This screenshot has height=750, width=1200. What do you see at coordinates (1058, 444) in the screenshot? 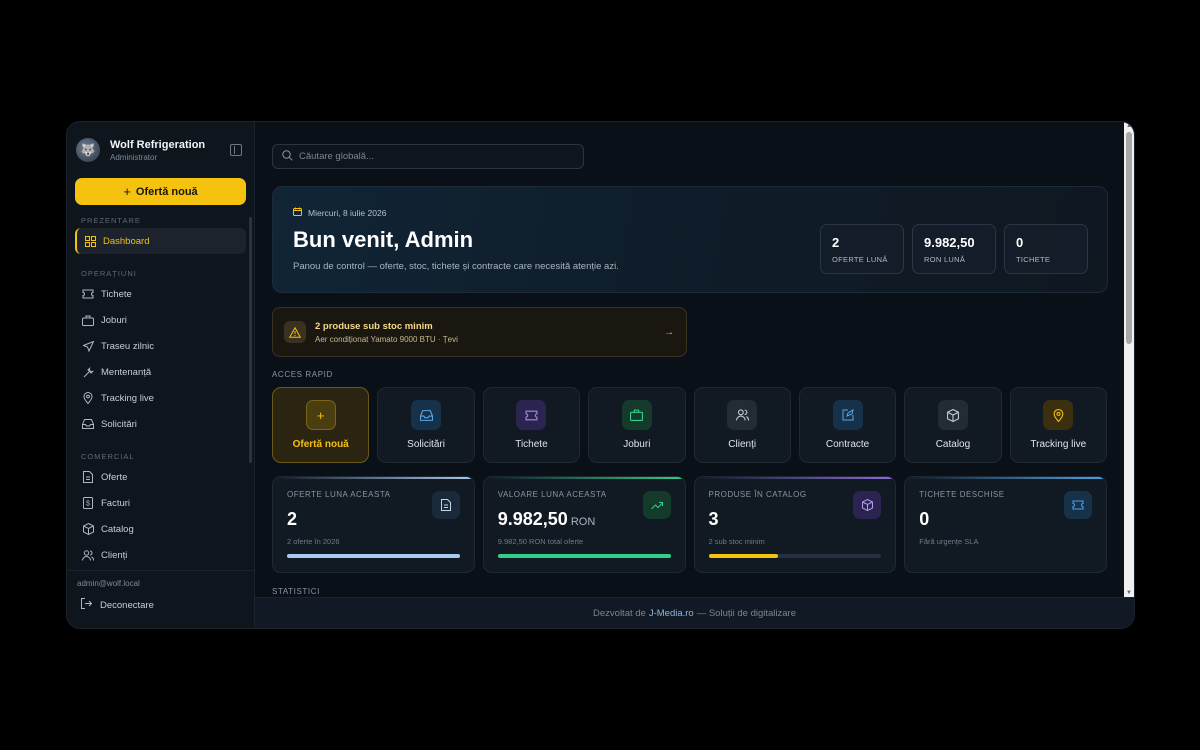
I see `quick-label: Tracking live` at bounding box center [1058, 444].